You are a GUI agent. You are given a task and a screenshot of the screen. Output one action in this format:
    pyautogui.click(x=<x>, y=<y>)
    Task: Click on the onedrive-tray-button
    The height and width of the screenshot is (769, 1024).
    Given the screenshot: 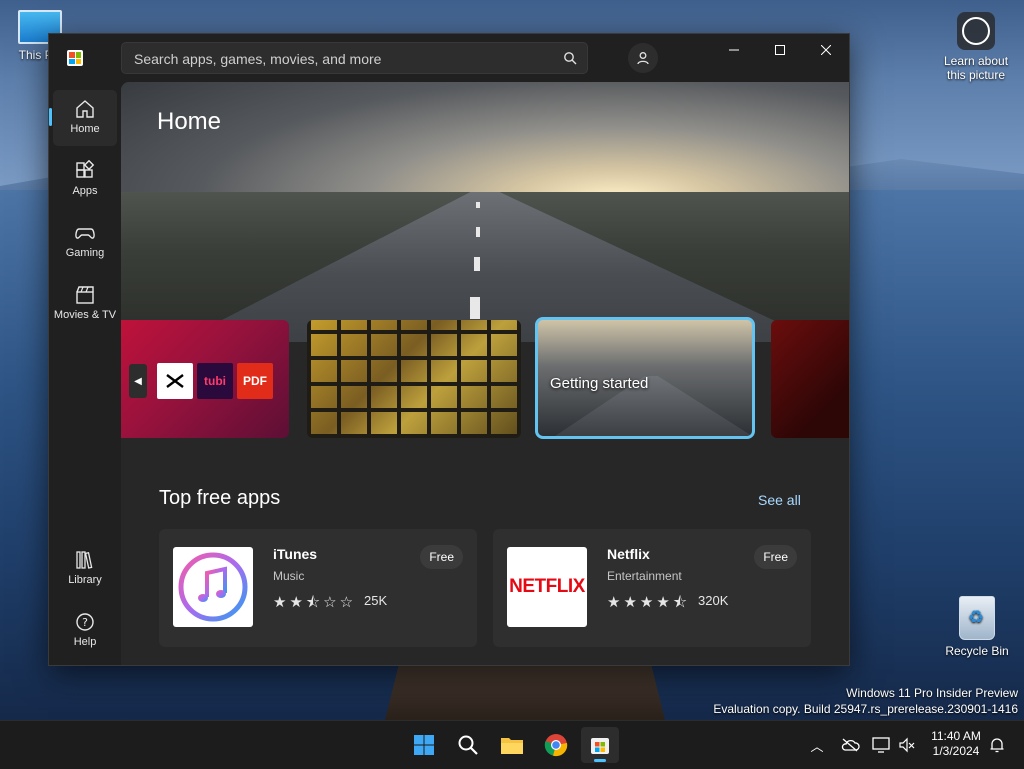 What is the action you would take?
    pyautogui.click(x=850, y=745)
    